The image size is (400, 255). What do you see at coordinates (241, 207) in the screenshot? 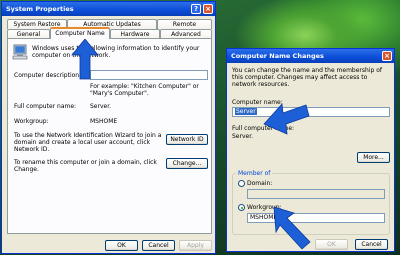
I see `workgroup-radio` at bounding box center [241, 207].